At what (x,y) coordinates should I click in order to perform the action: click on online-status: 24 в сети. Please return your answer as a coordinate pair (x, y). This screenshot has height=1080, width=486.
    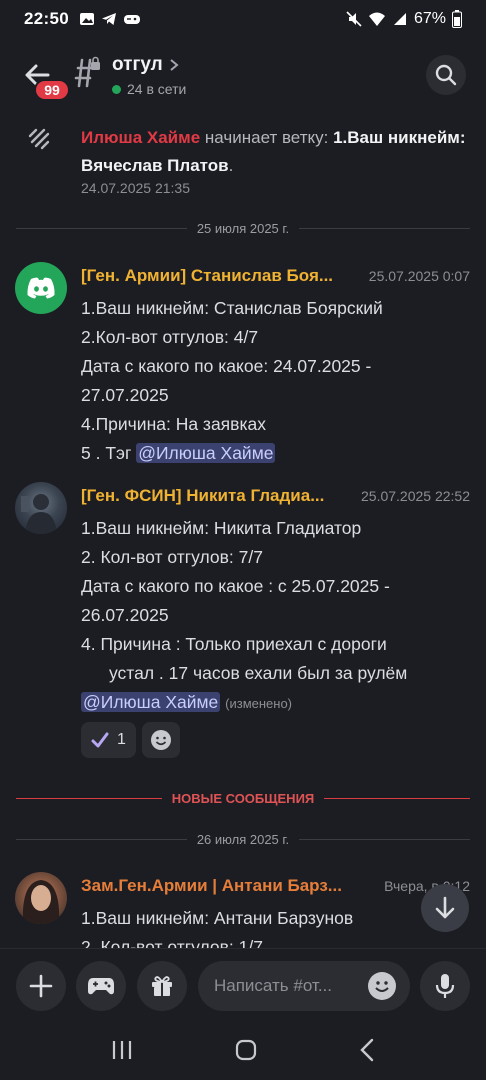
    Looking at the image, I should click on (149, 89).